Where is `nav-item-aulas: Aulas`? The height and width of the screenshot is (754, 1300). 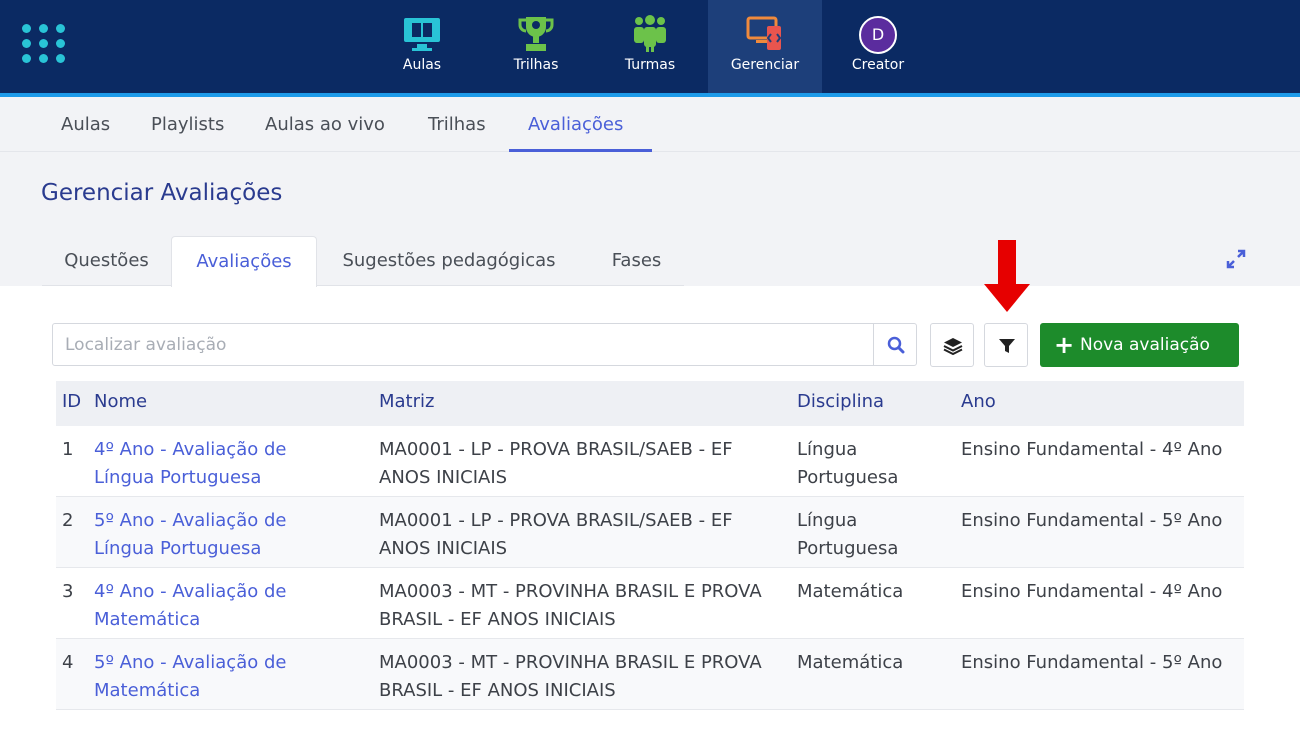 nav-item-aulas: Aulas is located at coordinates (422, 46).